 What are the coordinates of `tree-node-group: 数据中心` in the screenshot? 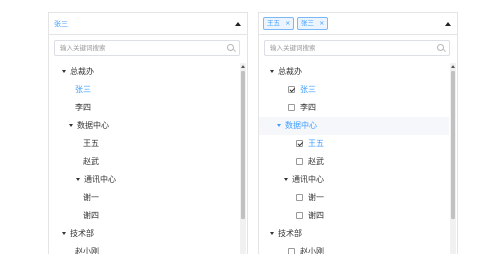 It's located at (144, 126).